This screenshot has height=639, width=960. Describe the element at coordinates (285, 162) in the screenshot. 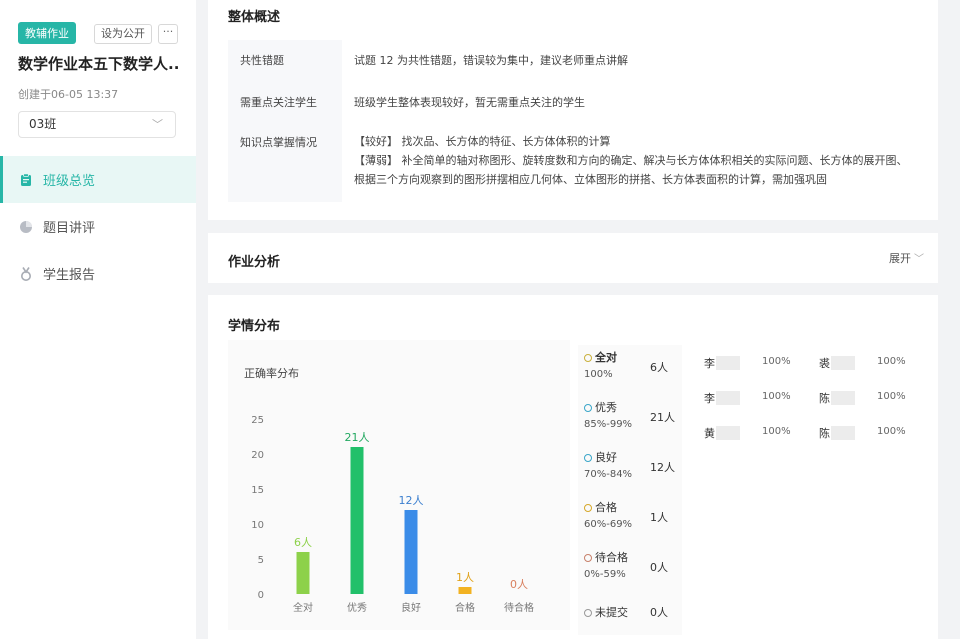

I see `overview-row-label: 知识点掌握情况` at that location.